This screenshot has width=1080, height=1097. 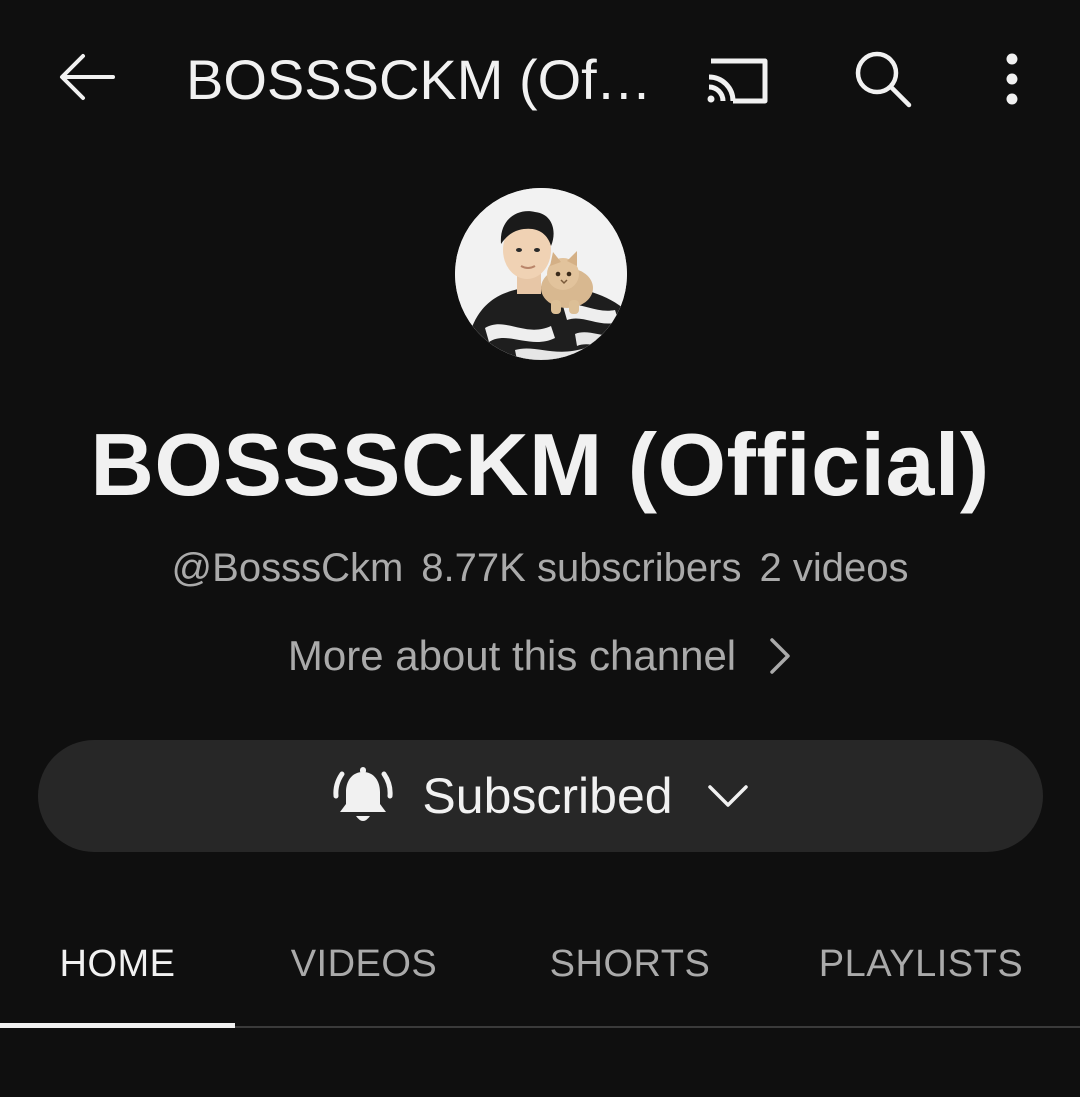 I want to click on tab-playlists: PLAYLISTS, so click(x=921, y=964).